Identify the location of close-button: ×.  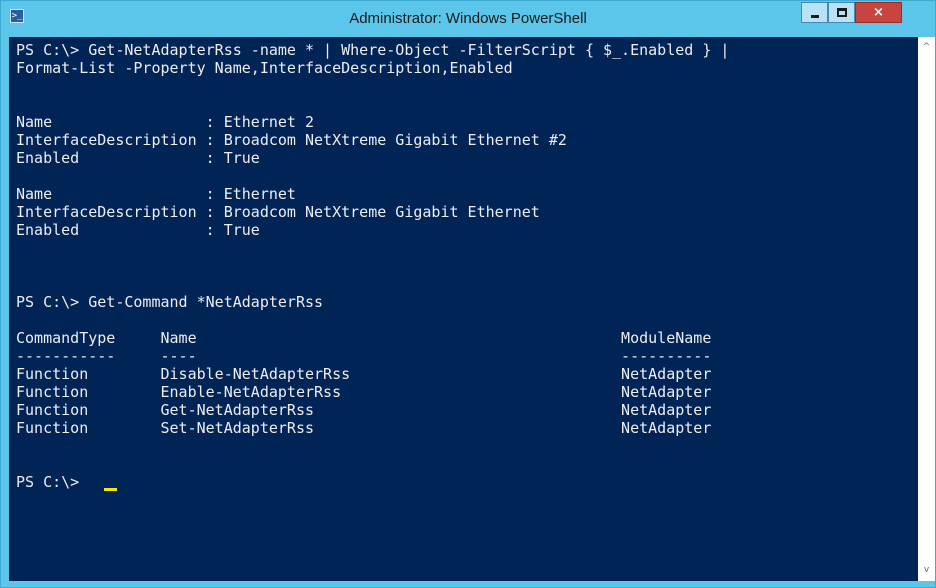
(878, 12).